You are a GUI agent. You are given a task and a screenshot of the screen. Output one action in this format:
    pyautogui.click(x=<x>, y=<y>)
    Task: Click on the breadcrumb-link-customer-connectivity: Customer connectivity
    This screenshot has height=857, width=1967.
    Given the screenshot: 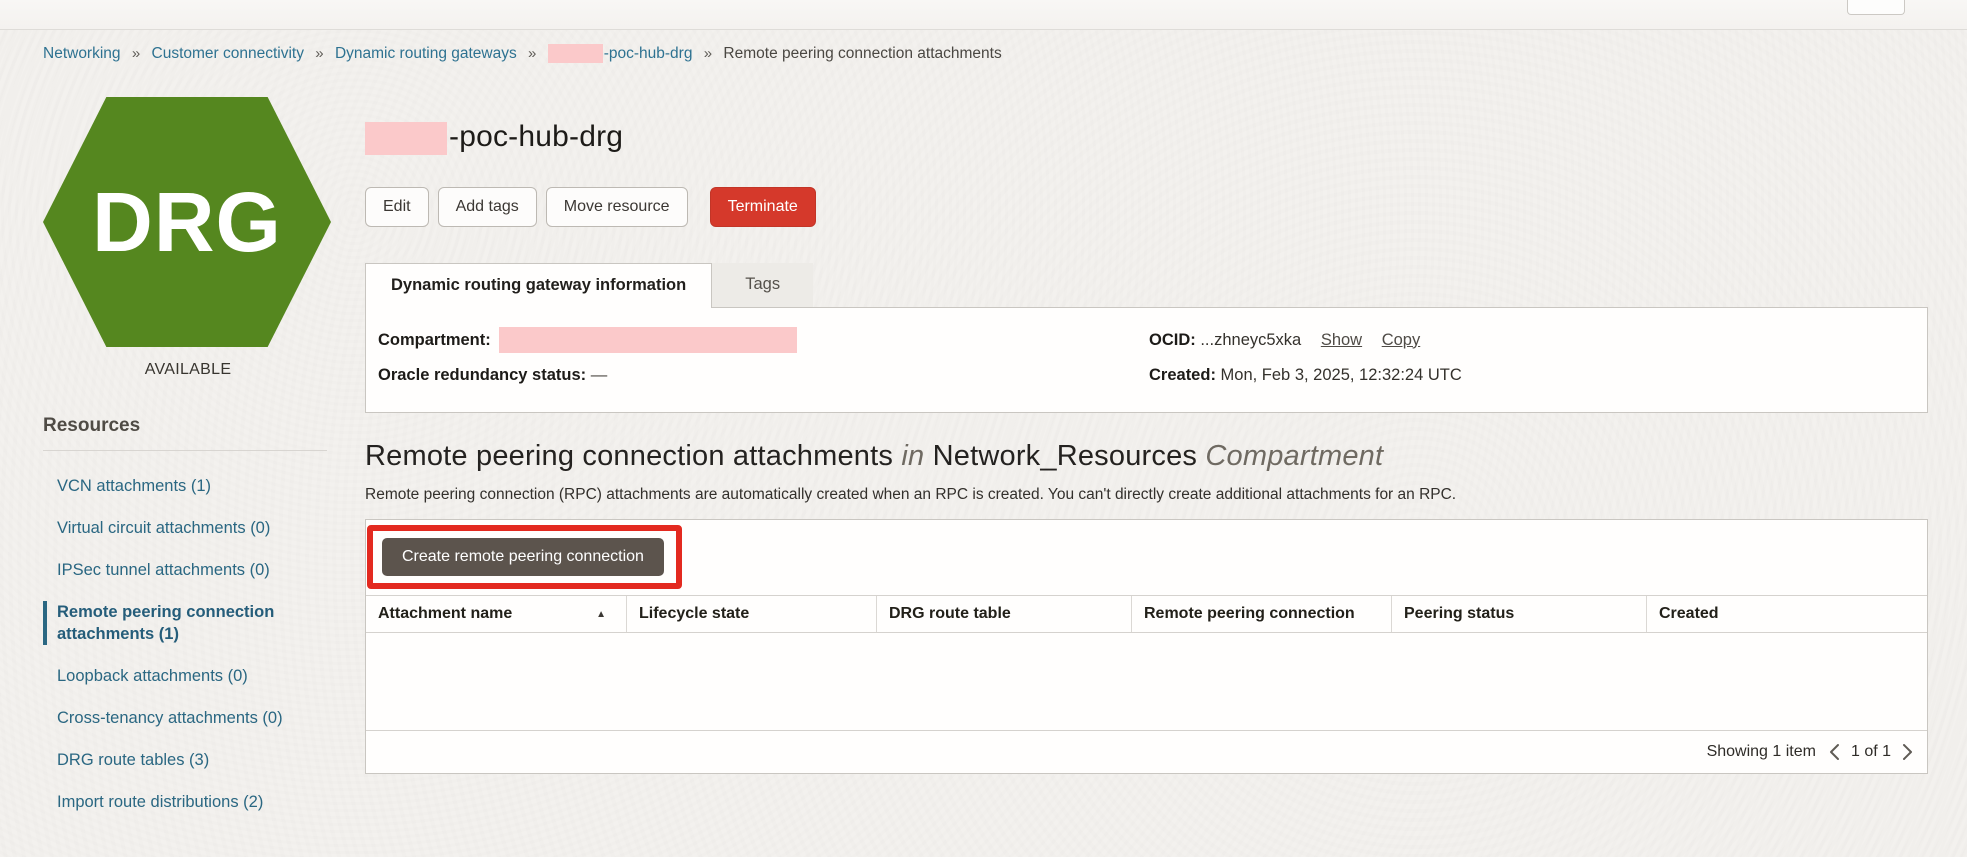 What is the action you would take?
    pyautogui.click(x=228, y=53)
    